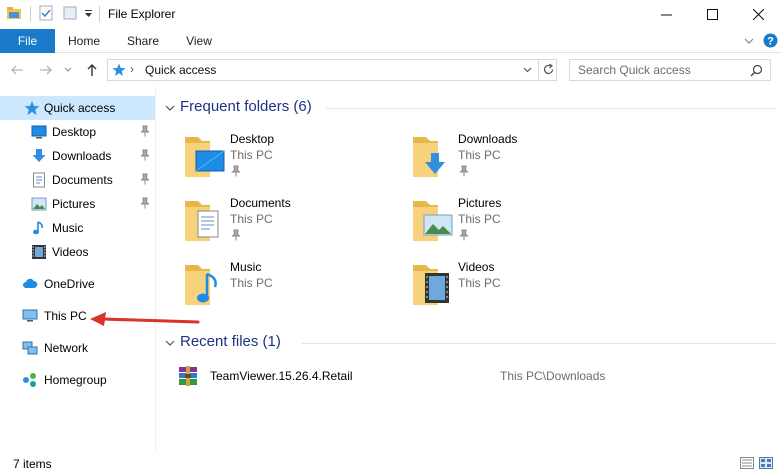 This screenshot has height=473, width=781. I want to click on pictures-icon, so click(39, 204).